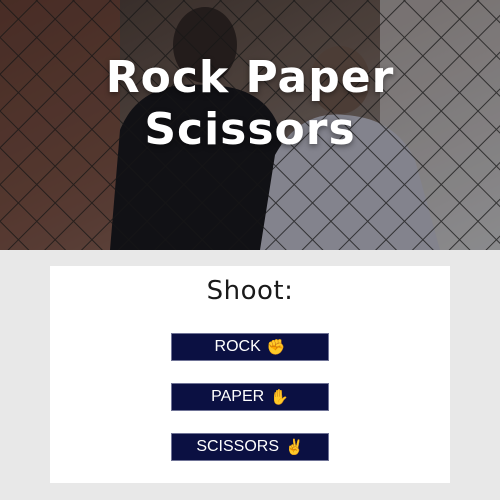  Describe the element at coordinates (238, 396) in the screenshot. I see `paper-button-label: PAPER` at that location.